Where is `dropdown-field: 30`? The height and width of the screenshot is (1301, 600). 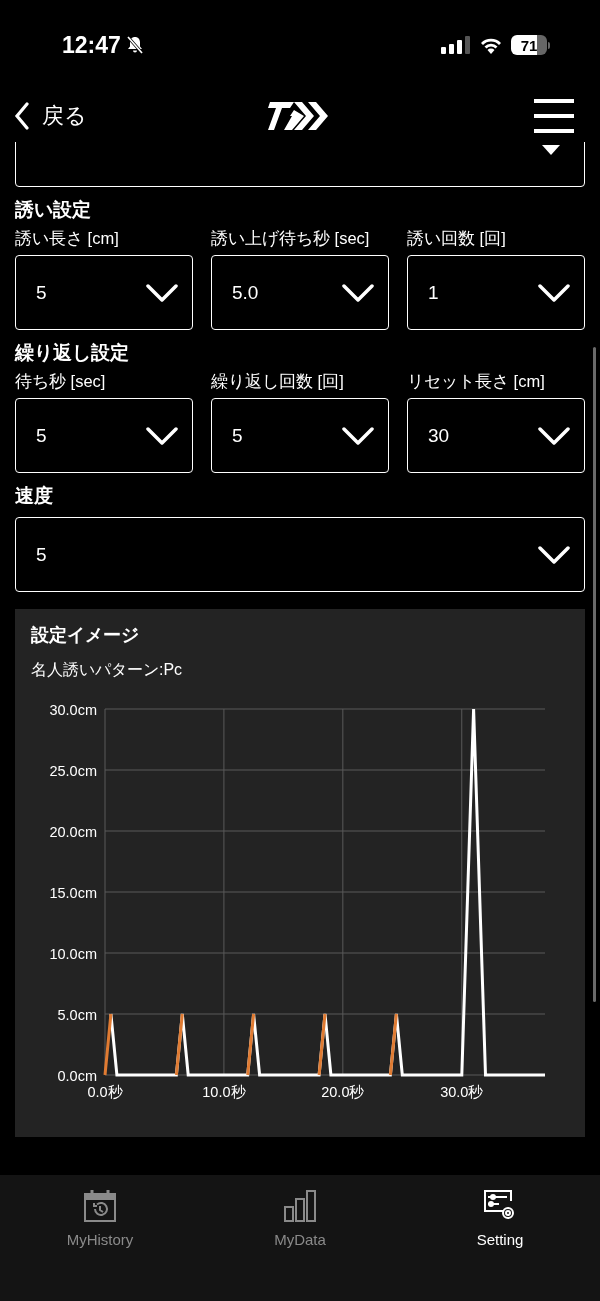 dropdown-field: 30 is located at coordinates (496, 435).